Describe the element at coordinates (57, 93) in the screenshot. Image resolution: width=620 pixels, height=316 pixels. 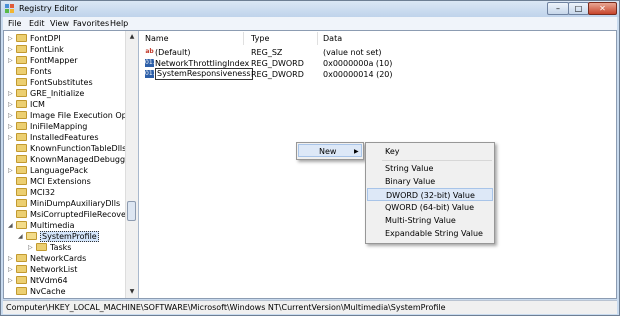
I see `tree-item-label: GRE_Initialize` at that location.